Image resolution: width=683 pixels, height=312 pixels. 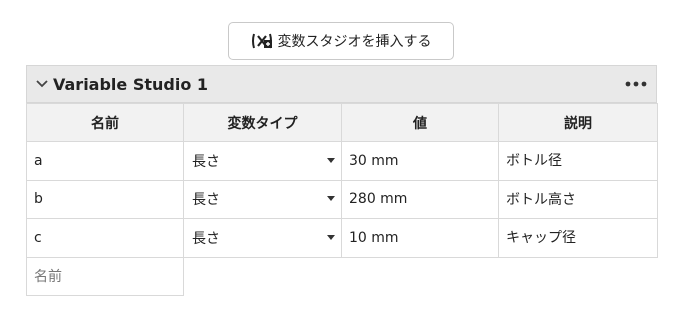 I want to click on new-variable-row: 名前, so click(x=342, y=276).